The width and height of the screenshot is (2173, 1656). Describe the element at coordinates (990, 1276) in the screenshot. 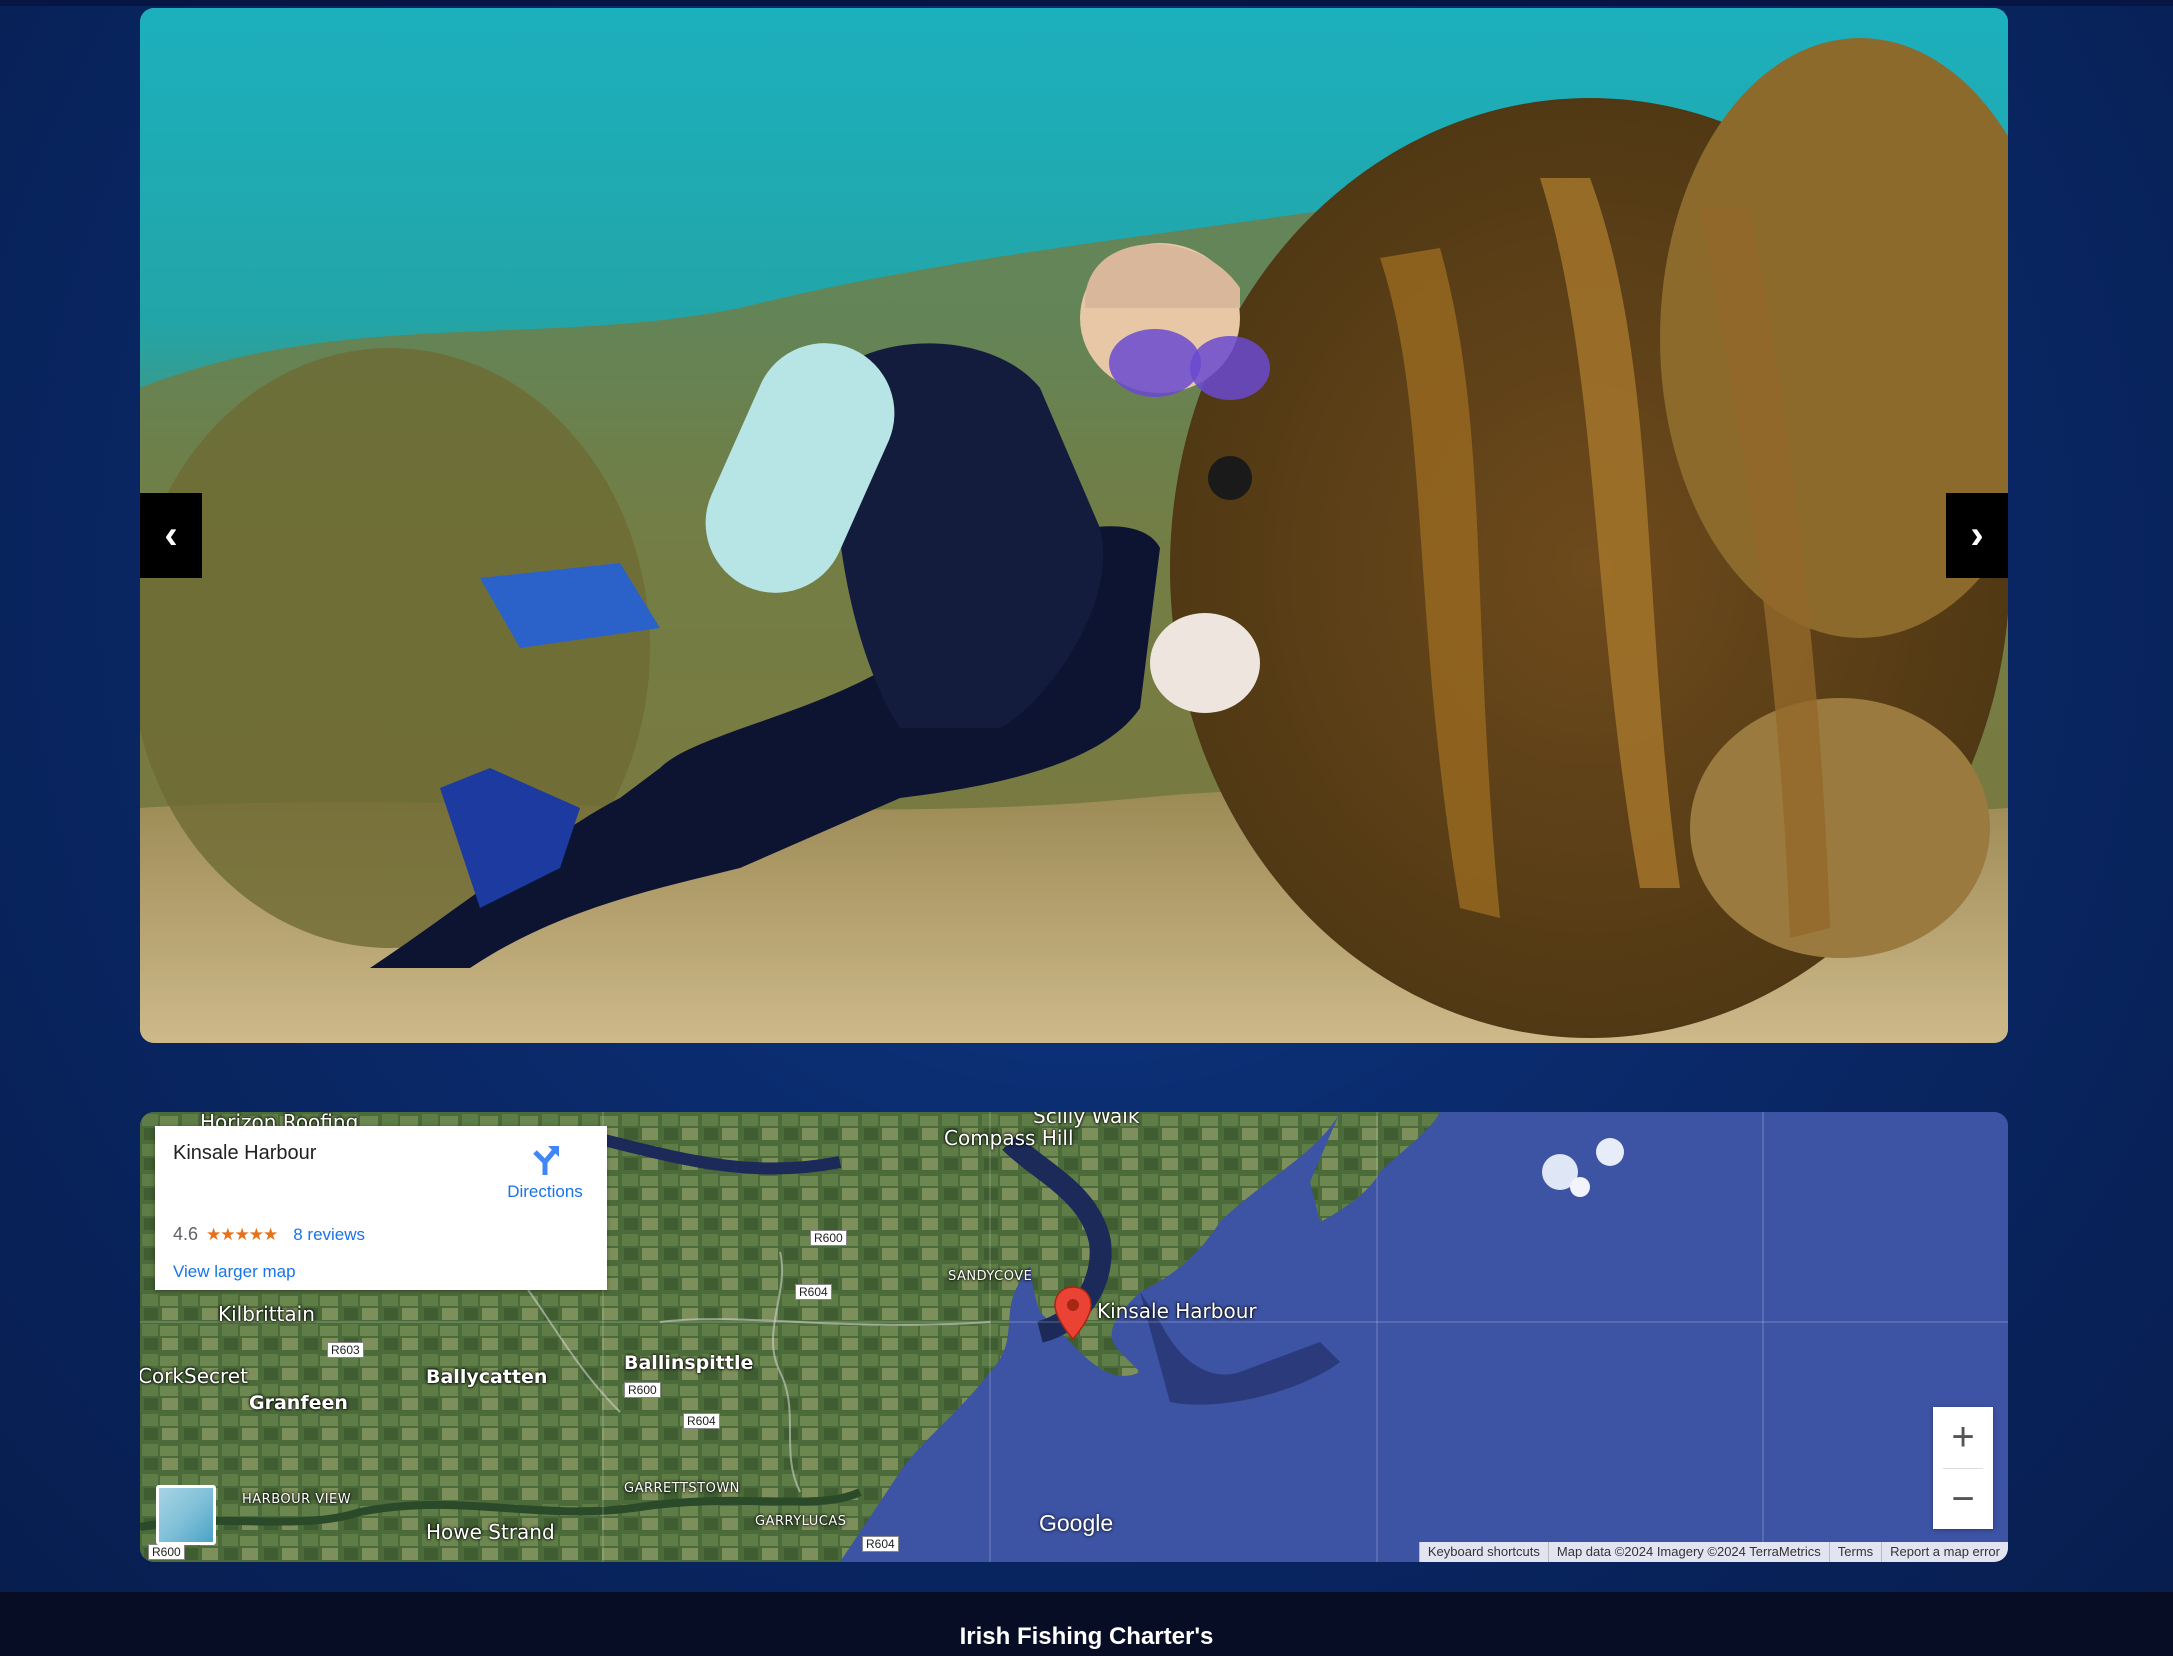

I see `map-label-sandycove: SANDYCOVE` at that location.